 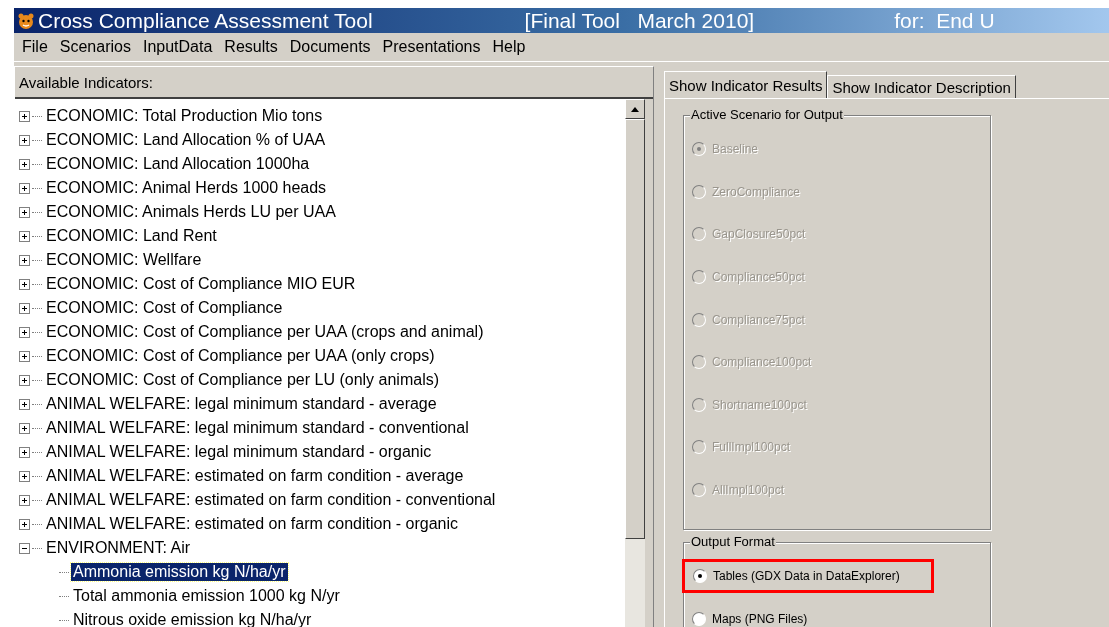 I want to click on tree-item: Ammonia emission kg N/ha/yr, so click(x=179, y=572).